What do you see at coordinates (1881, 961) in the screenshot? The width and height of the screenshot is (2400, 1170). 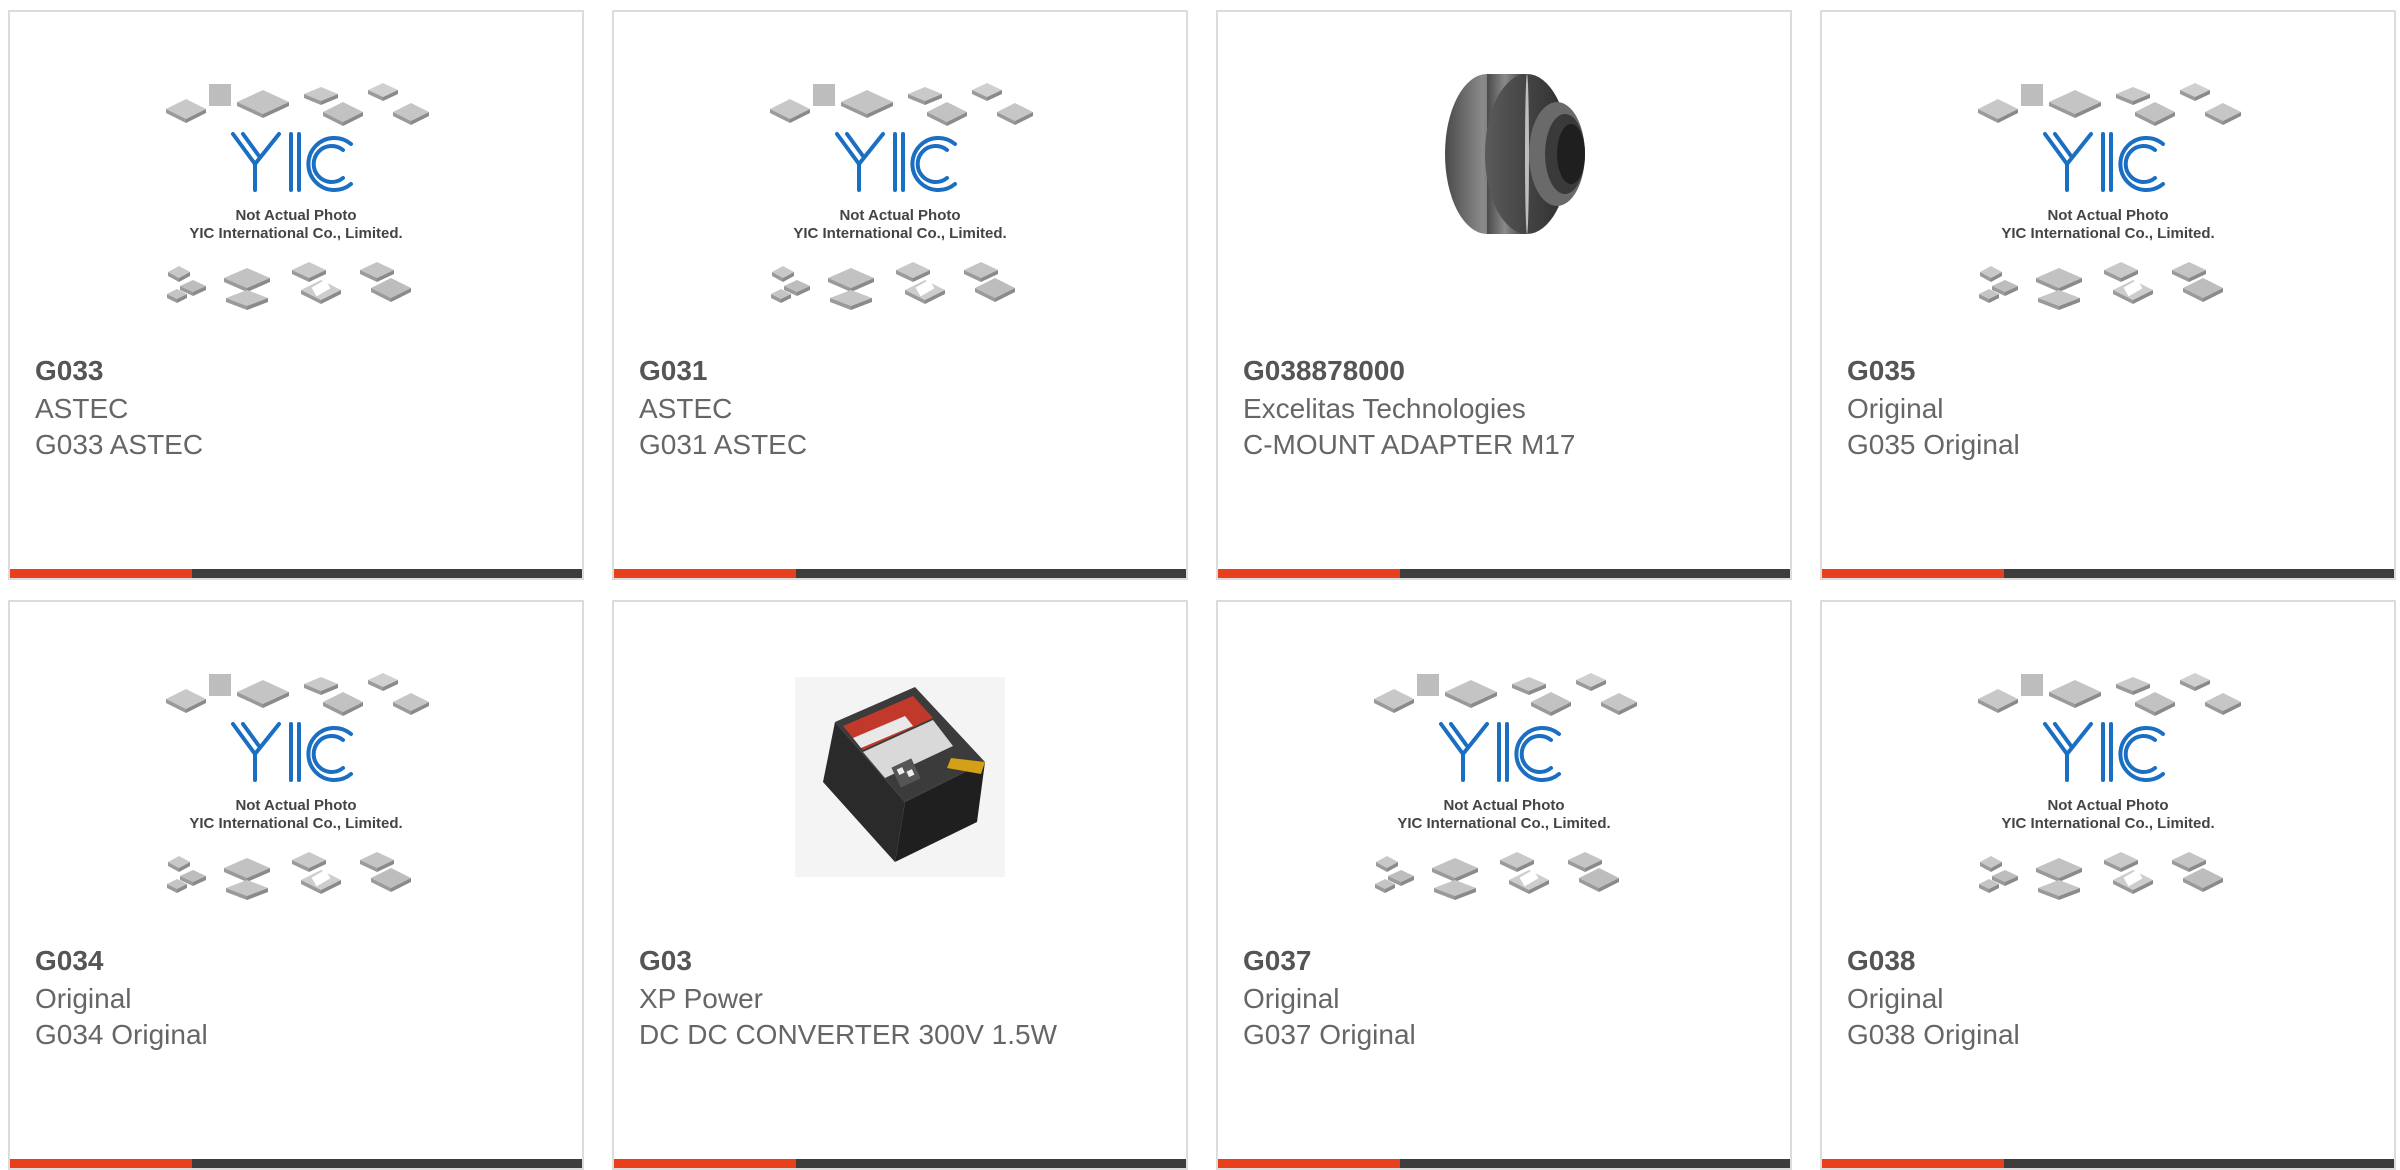 I see `part-number: G038` at bounding box center [1881, 961].